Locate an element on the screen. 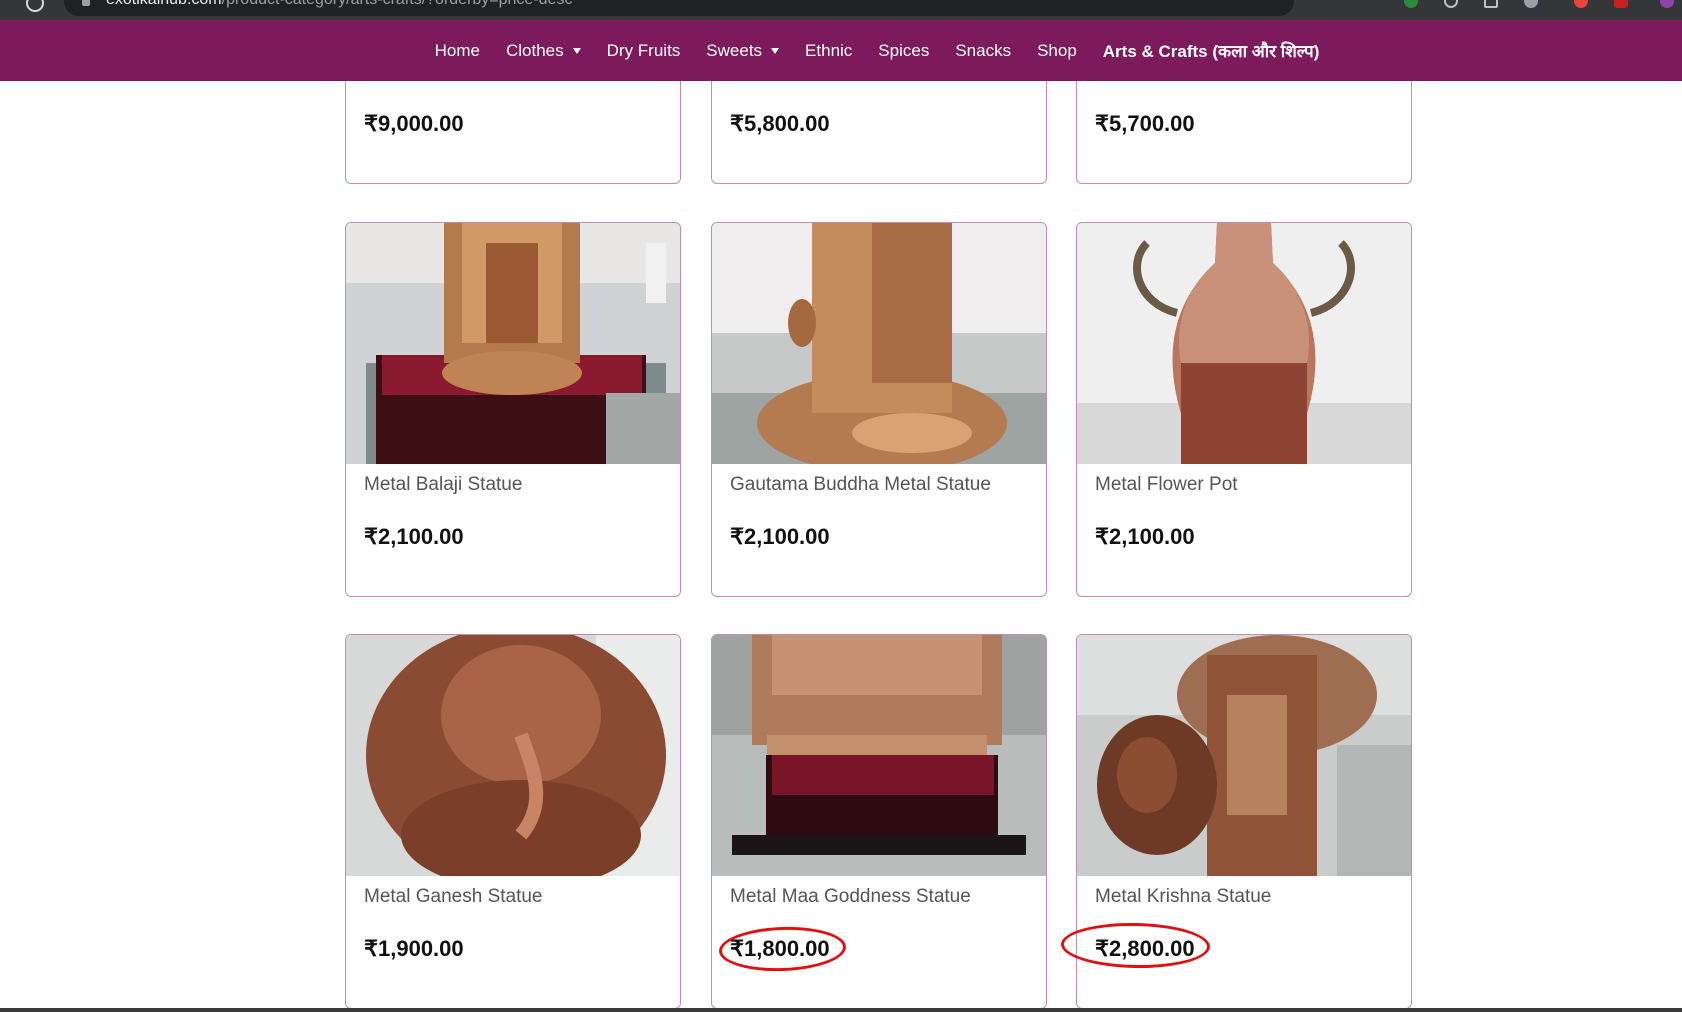  nav-item-snacks: Snacks is located at coordinates (983, 51).